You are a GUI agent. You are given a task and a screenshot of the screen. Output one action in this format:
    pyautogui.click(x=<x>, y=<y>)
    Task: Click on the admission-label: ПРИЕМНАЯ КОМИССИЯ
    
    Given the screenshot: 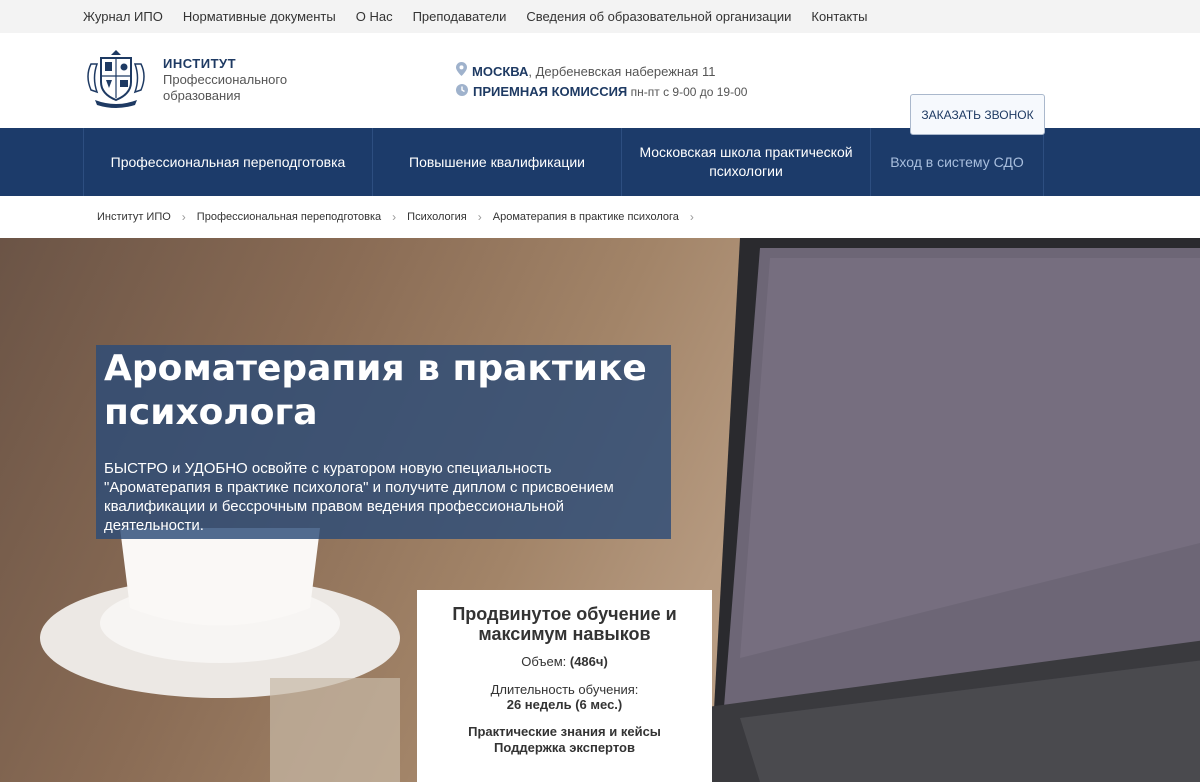 What is the action you would take?
    pyautogui.click(x=550, y=91)
    